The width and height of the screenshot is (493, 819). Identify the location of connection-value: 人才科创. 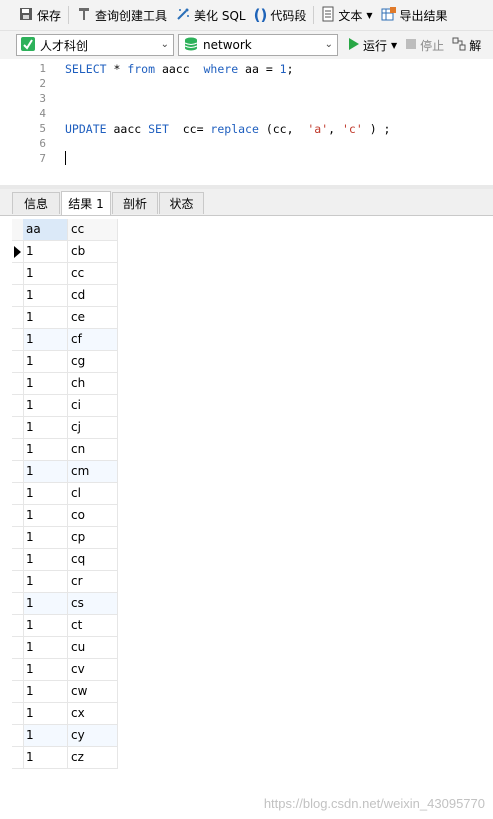
(64, 45).